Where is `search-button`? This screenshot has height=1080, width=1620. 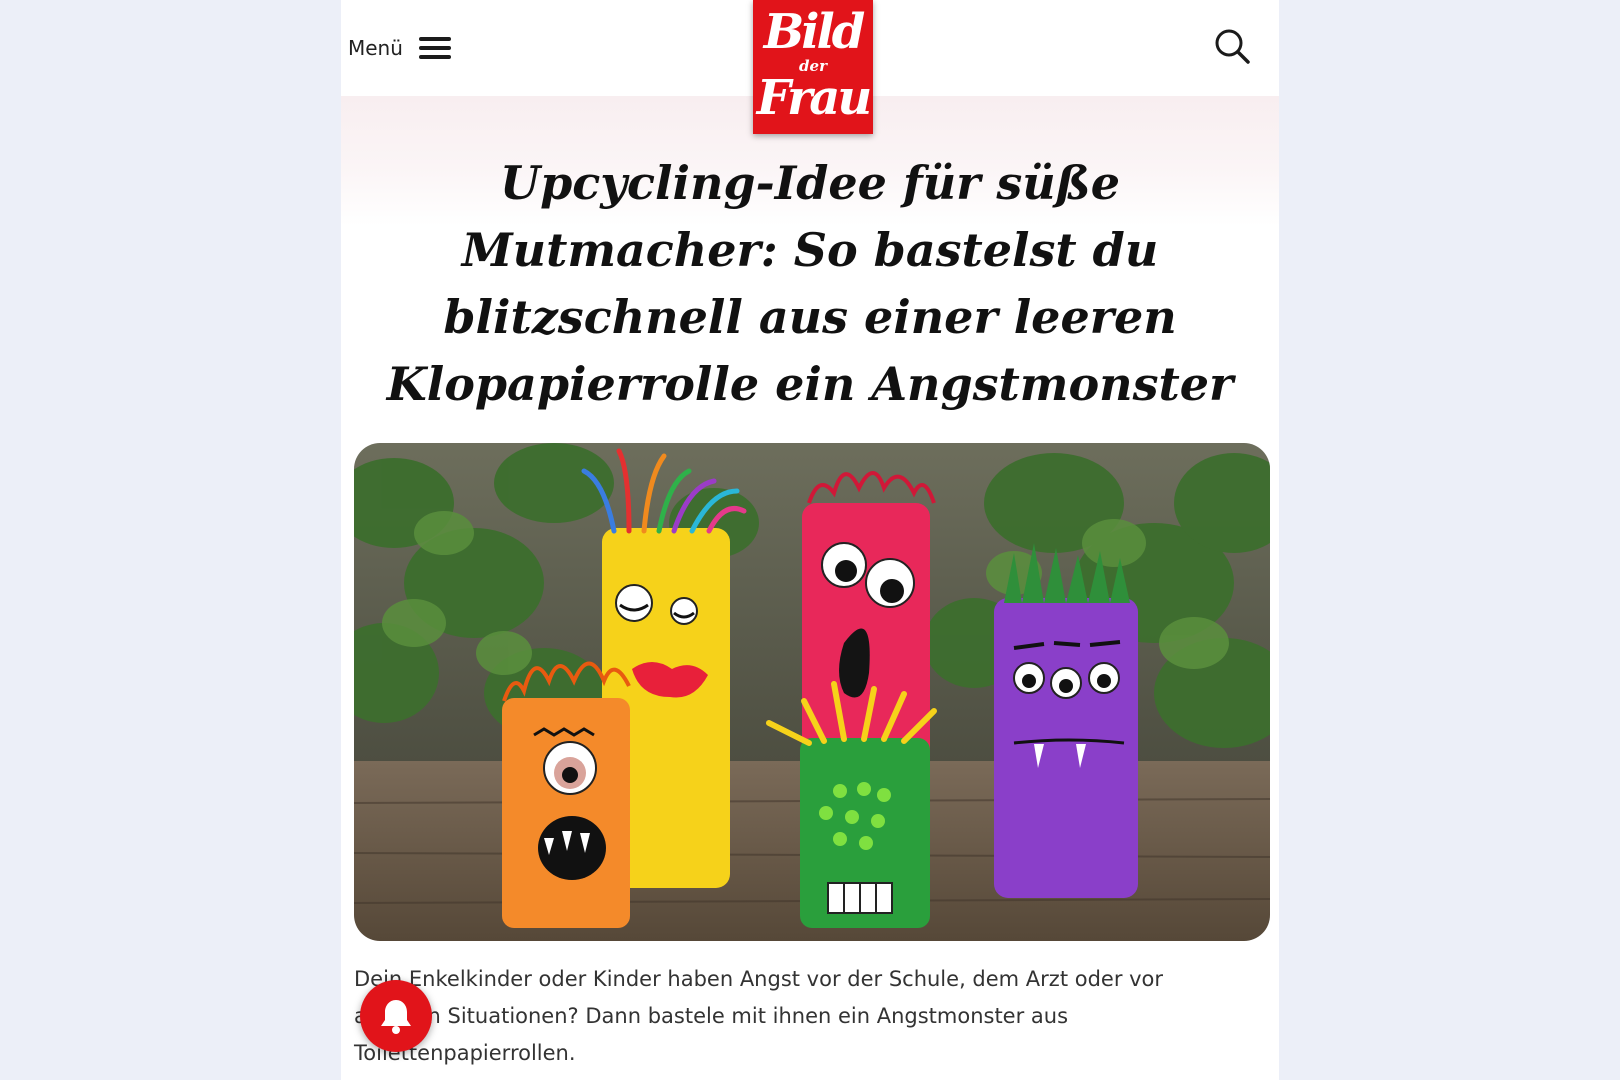 search-button is located at coordinates (1232, 46).